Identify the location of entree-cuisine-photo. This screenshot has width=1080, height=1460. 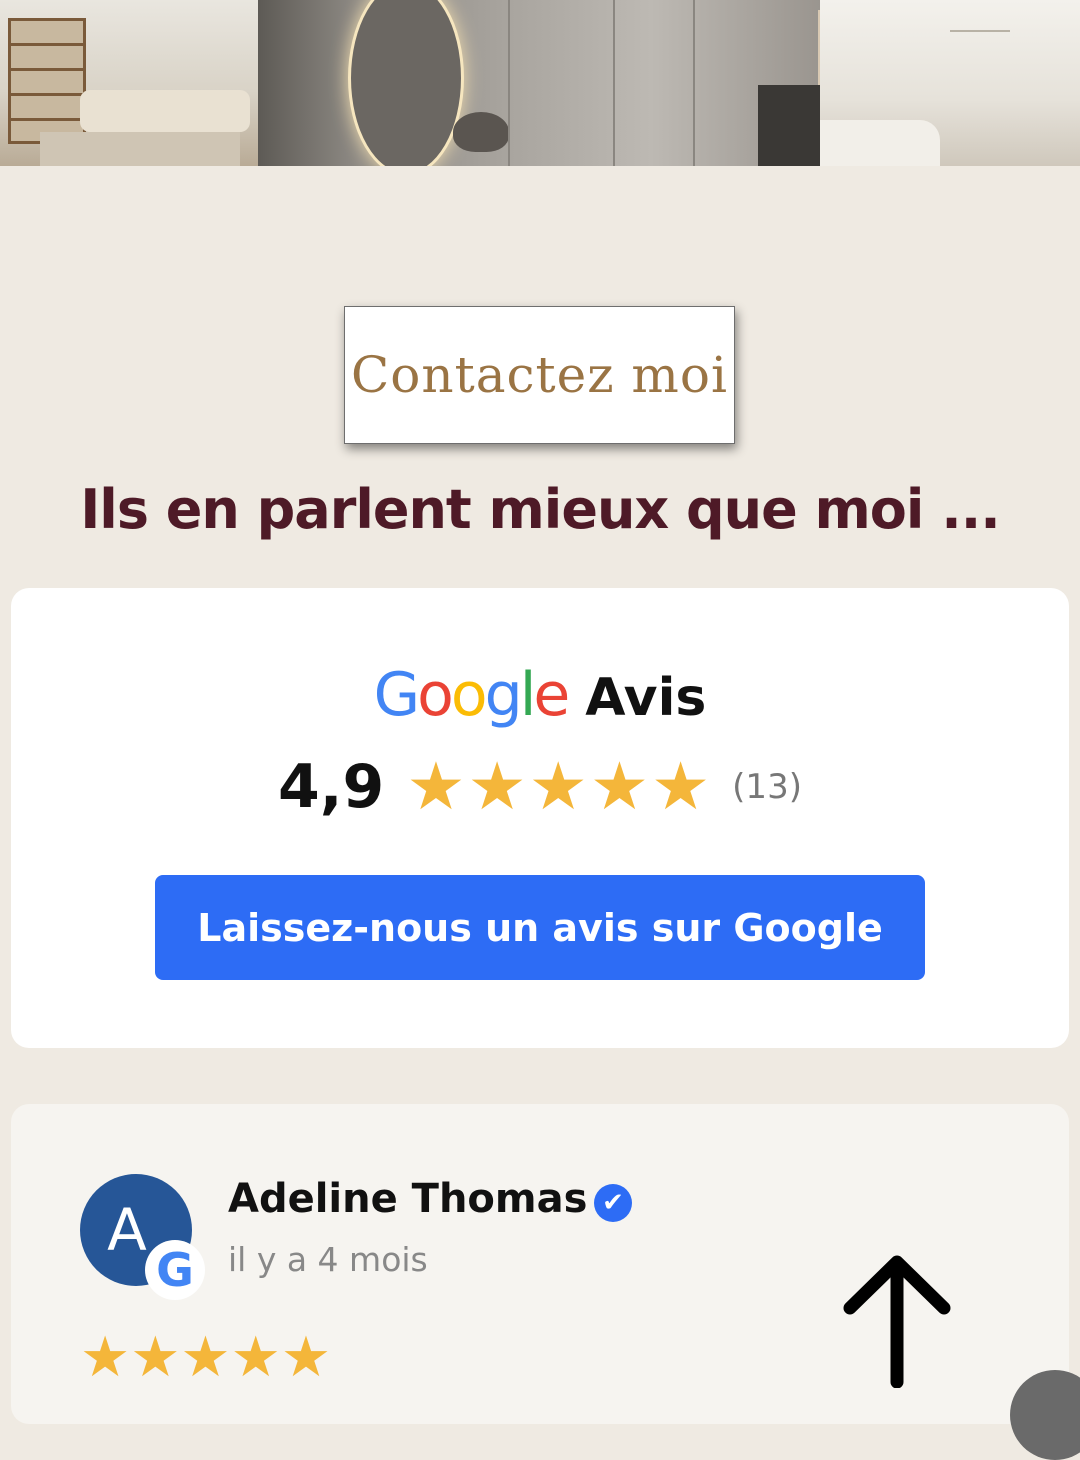
(539, 83).